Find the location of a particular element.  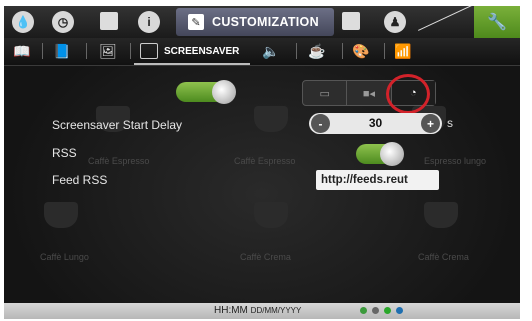

user-icon: ♟ is located at coordinates (395, 22).